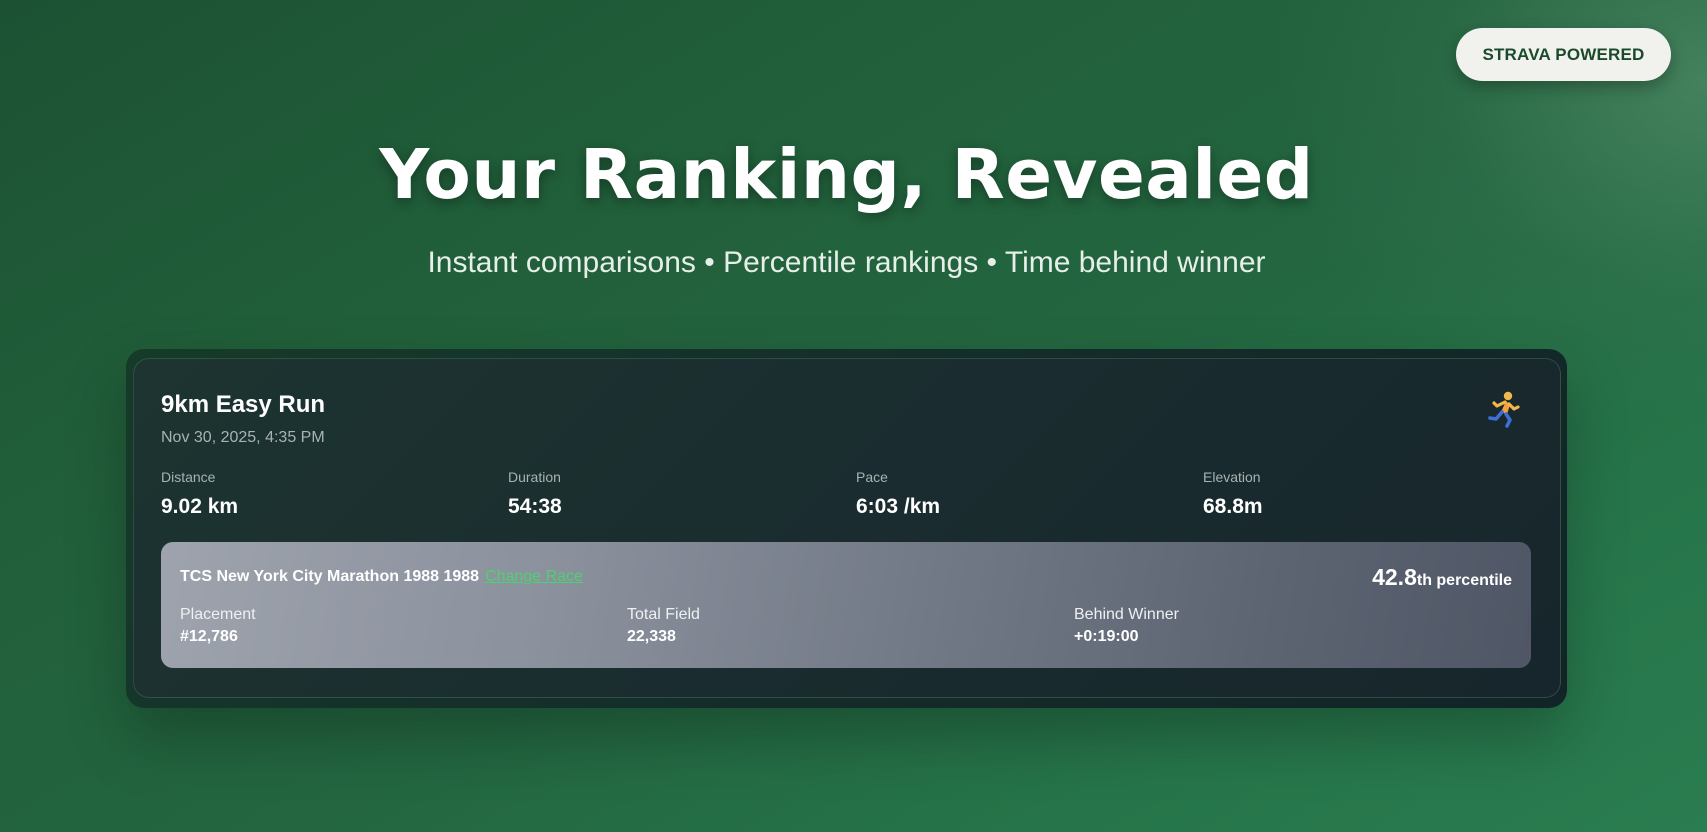  I want to click on stat-value: 68.8m, so click(1233, 506).